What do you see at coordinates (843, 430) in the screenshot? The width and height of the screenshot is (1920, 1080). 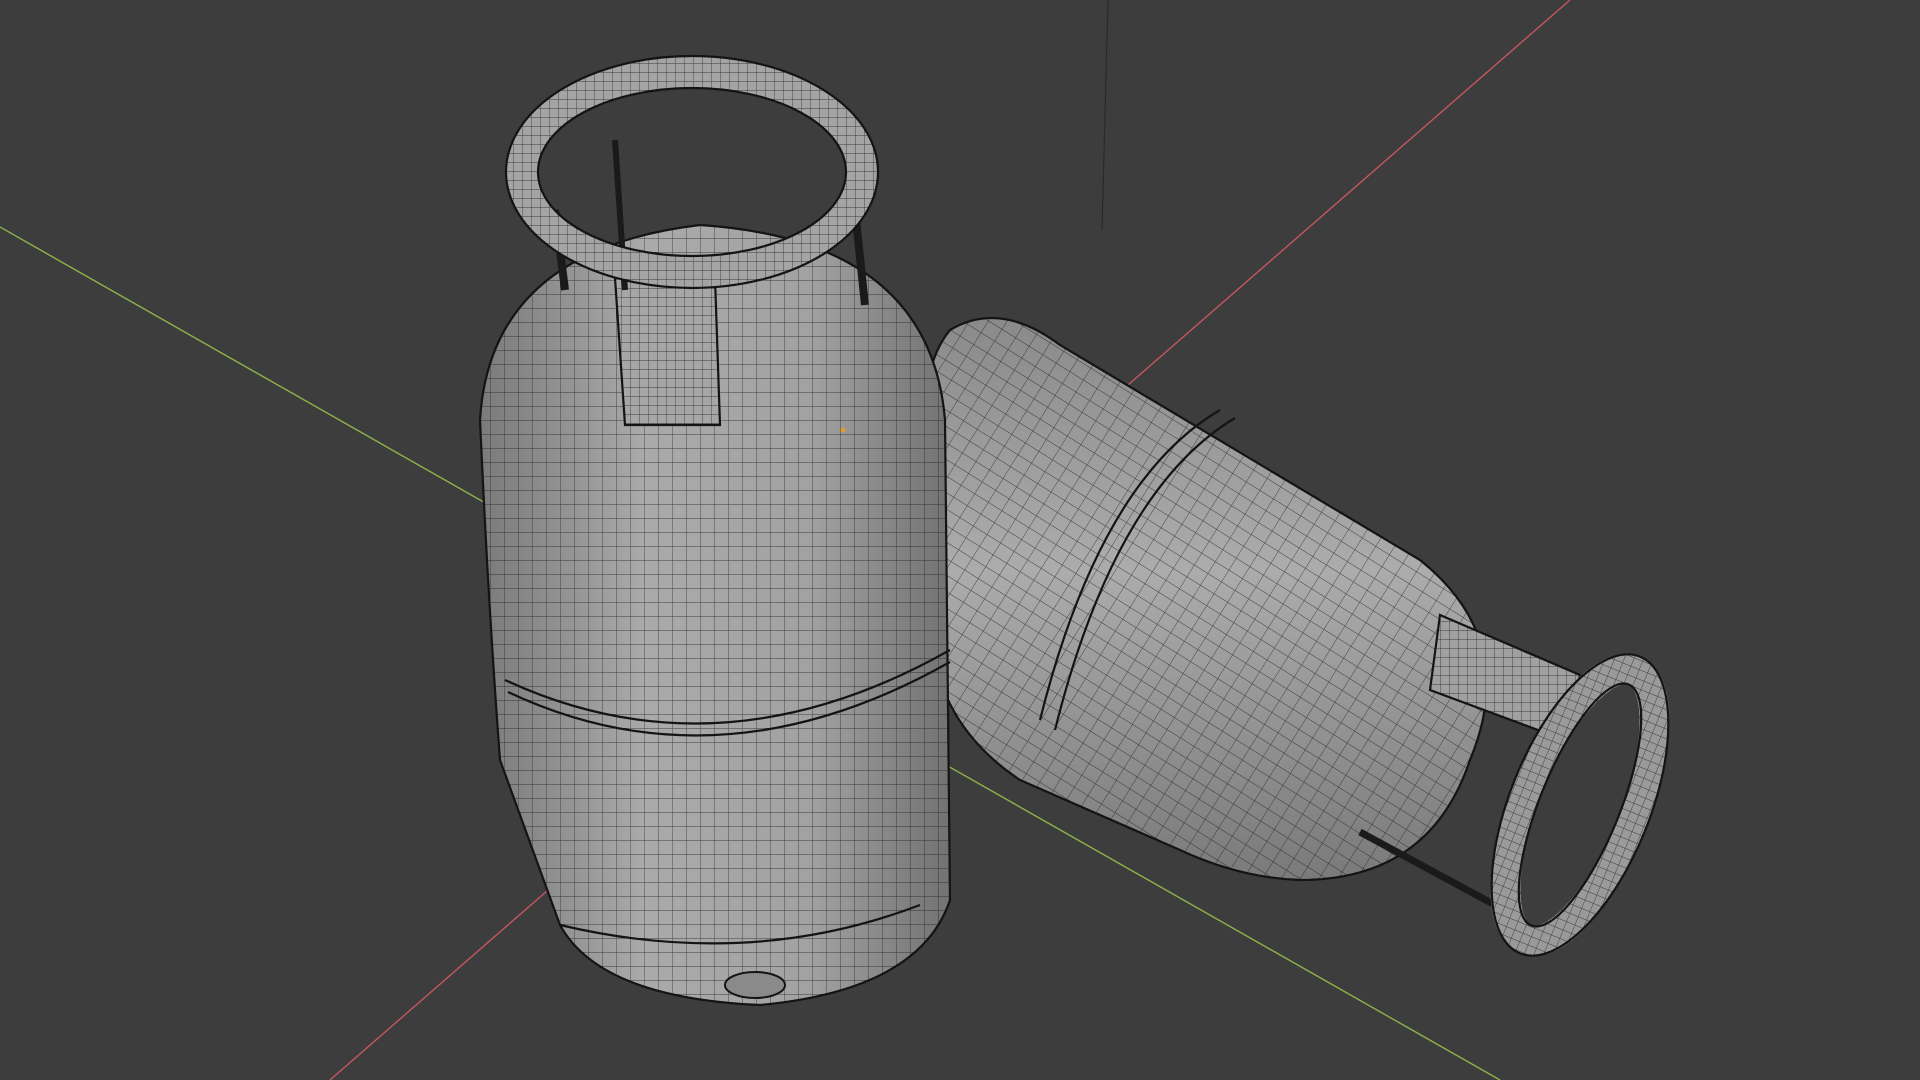 I see `object-origin-marker` at bounding box center [843, 430].